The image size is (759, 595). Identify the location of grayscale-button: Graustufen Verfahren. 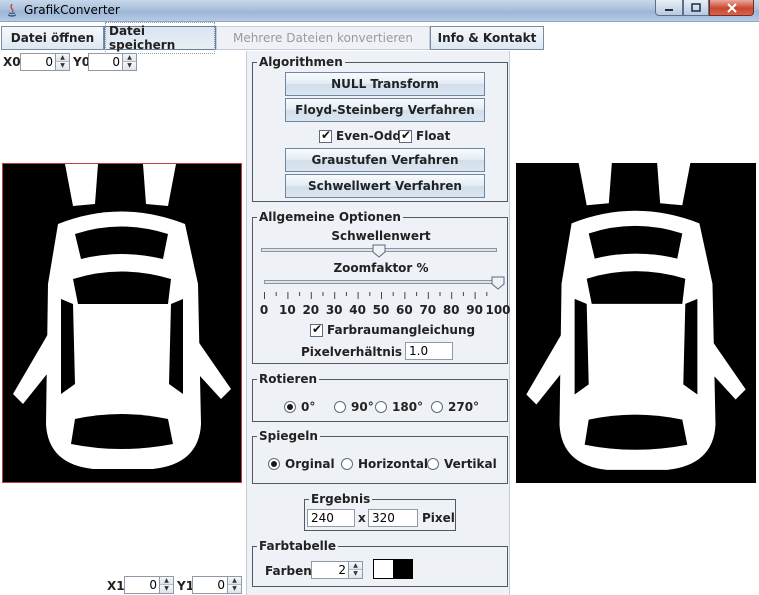
(385, 160).